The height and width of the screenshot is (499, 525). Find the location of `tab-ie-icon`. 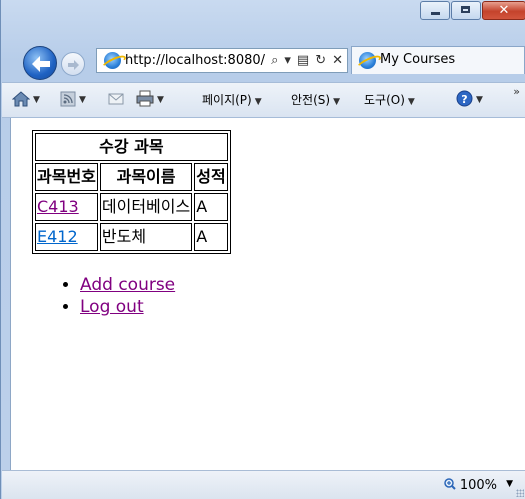

tab-ie-icon is located at coordinates (367, 60).